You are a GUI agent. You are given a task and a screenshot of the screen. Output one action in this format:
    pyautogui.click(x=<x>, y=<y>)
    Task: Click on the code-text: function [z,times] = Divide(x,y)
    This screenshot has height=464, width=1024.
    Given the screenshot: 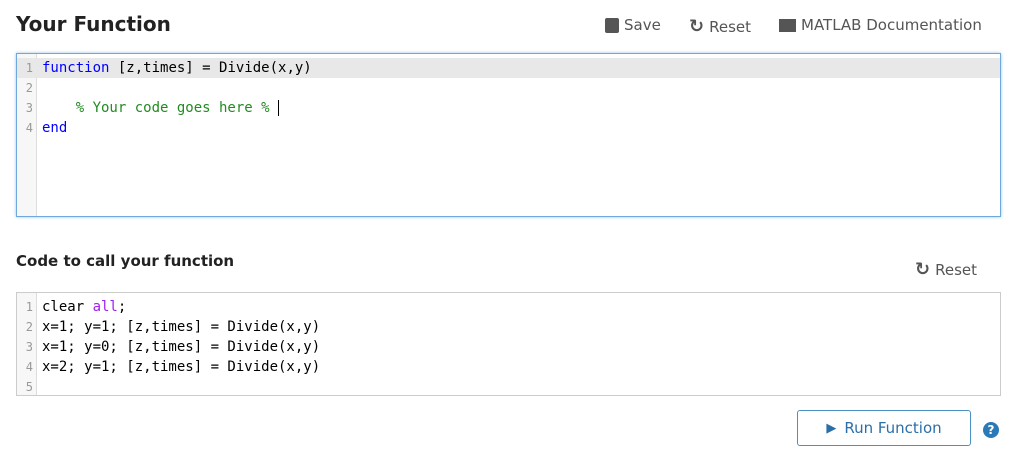 What is the action you would take?
    pyautogui.click(x=177, y=68)
    